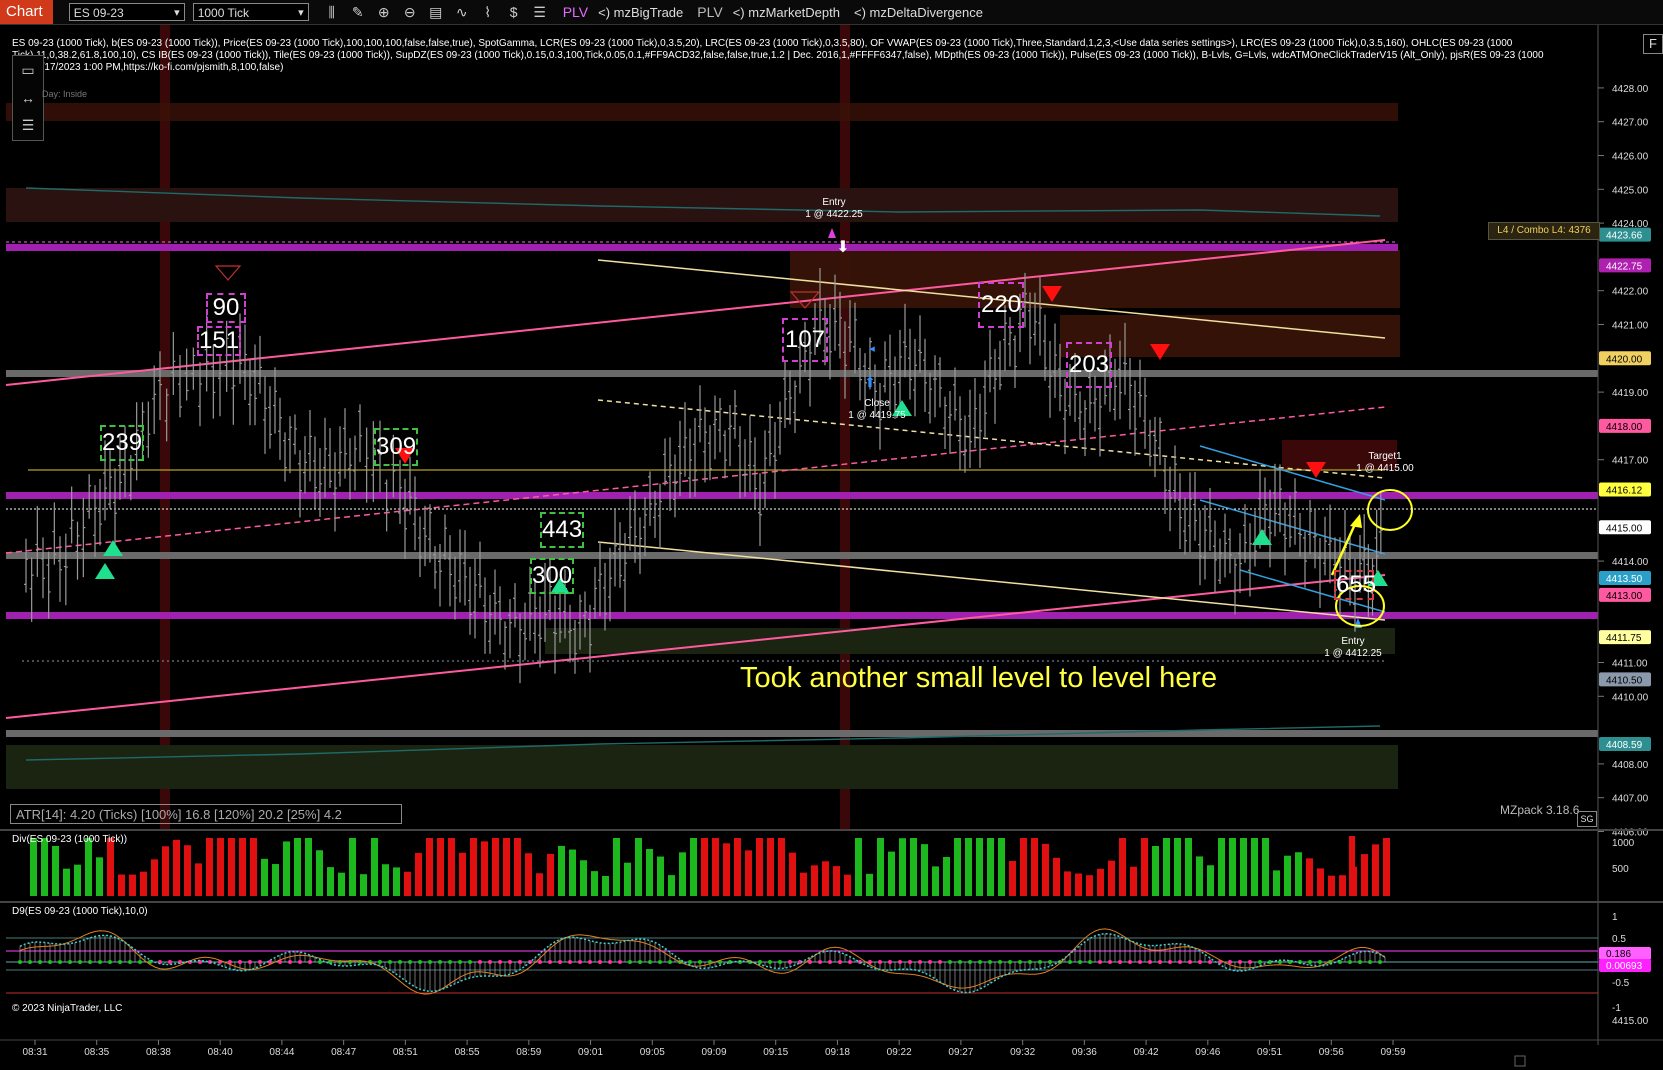 This screenshot has height=1070, width=1663. Describe the element at coordinates (281, 1052) in the screenshot. I see `time-tick-label: 08:44` at that location.